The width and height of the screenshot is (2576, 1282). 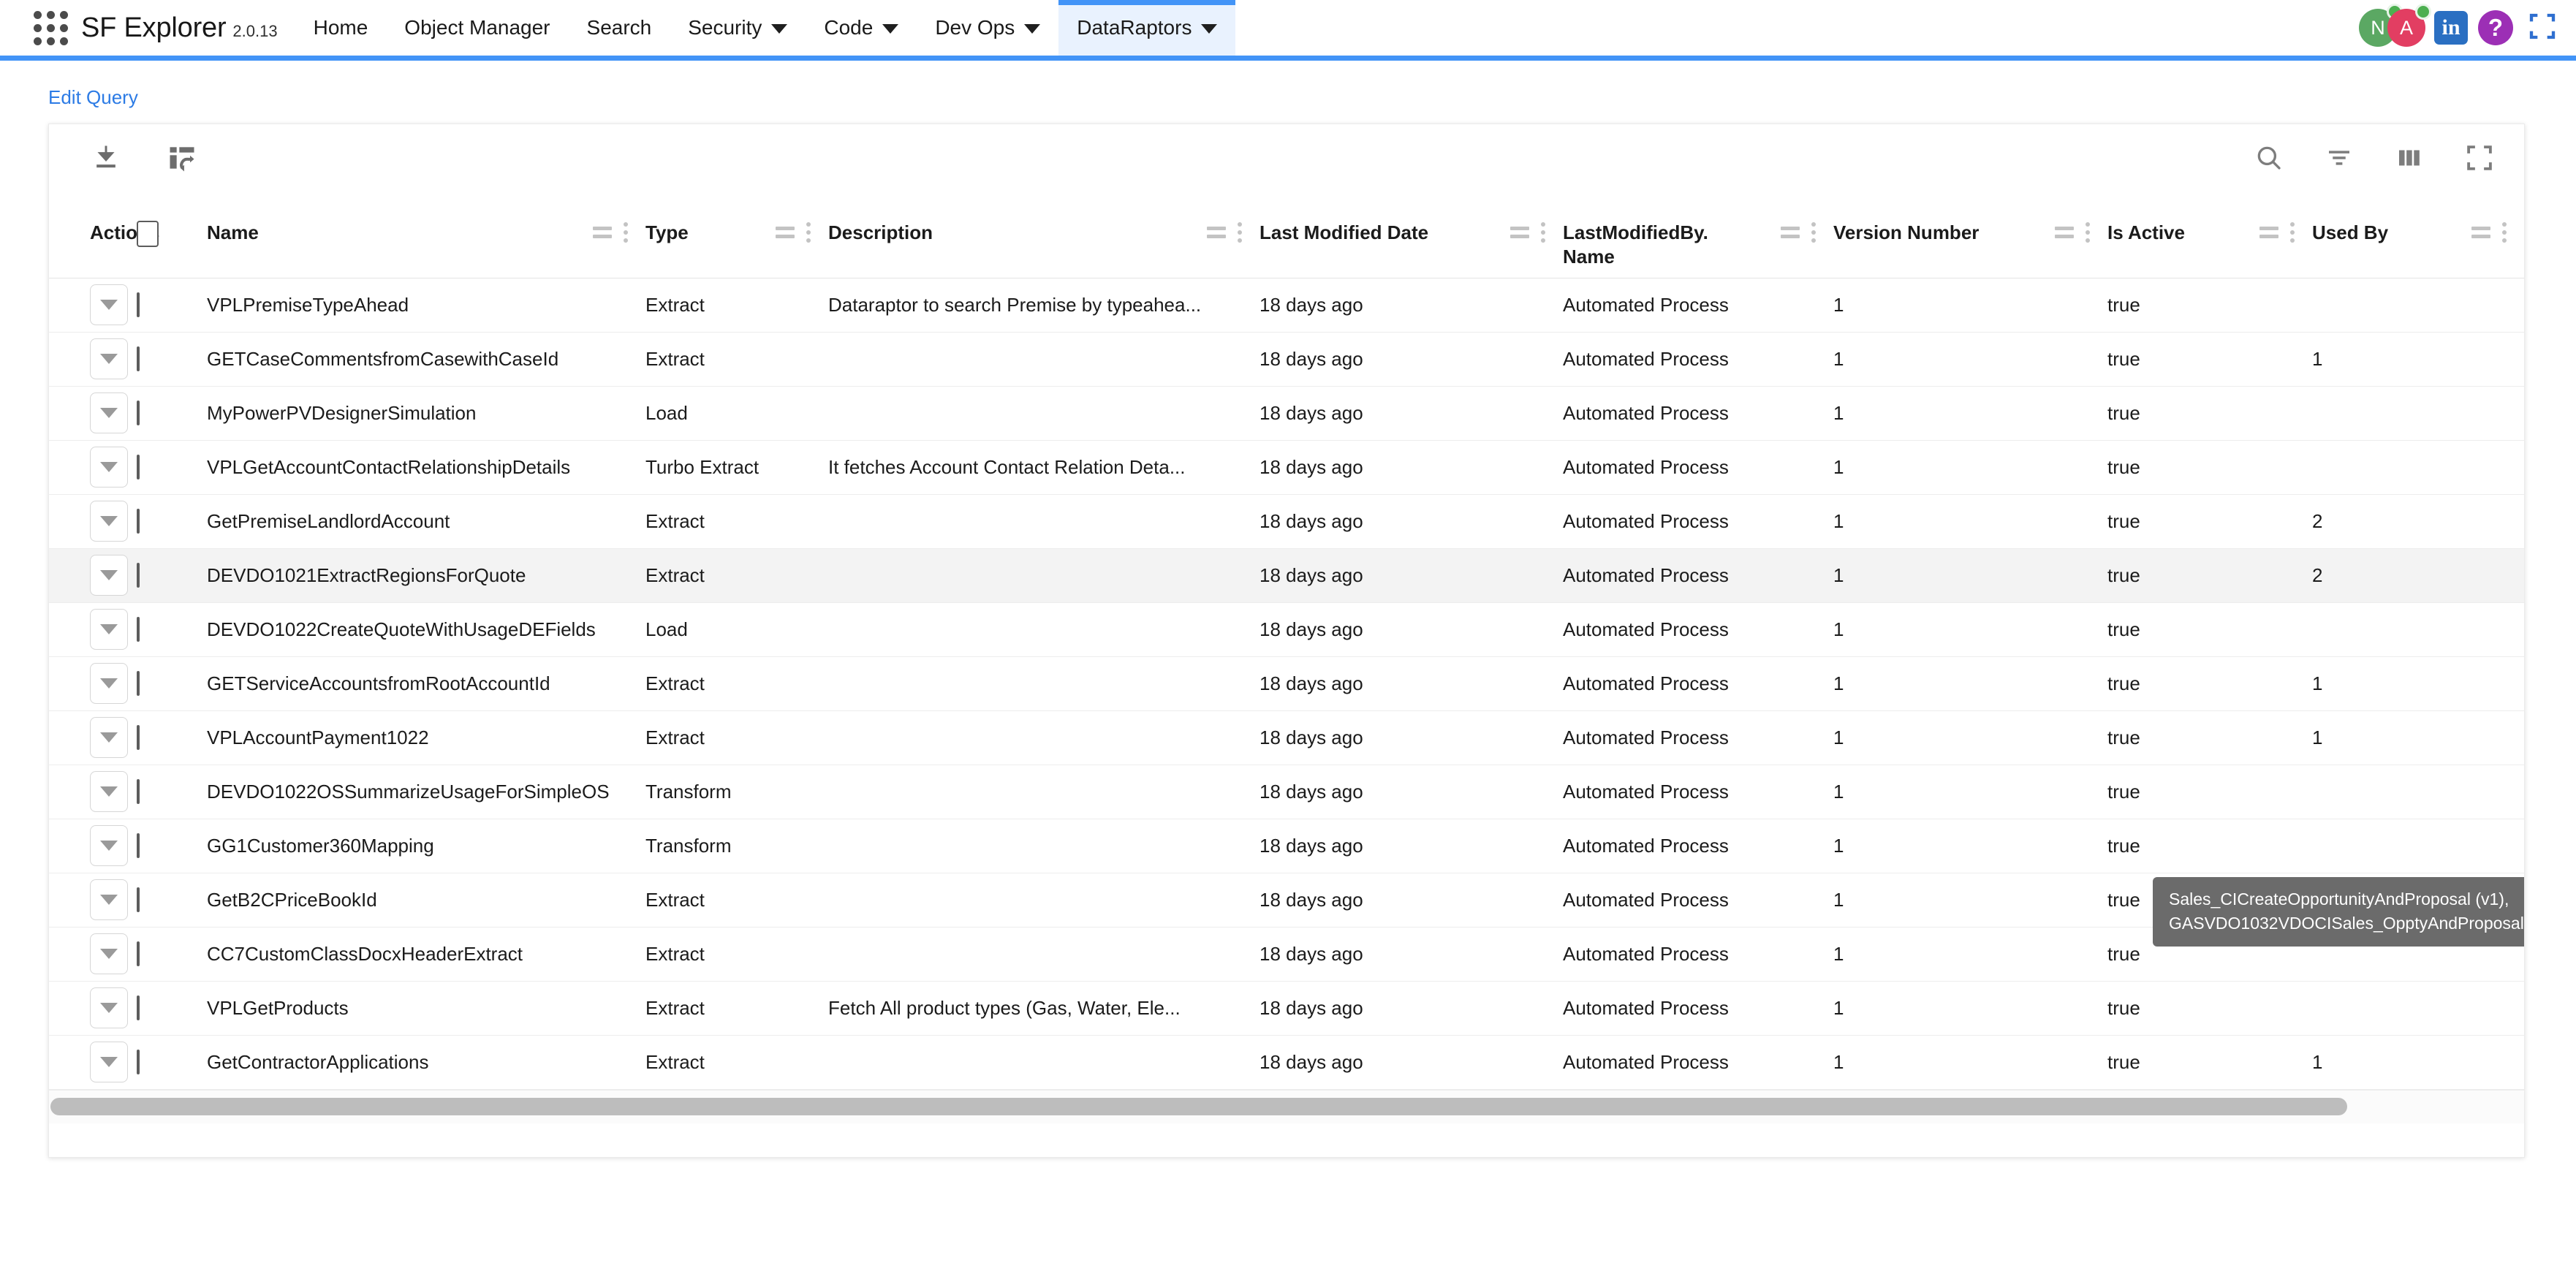 What do you see at coordinates (987, 28) in the screenshot?
I see `nav-item-dev-ops: Dev Ops` at bounding box center [987, 28].